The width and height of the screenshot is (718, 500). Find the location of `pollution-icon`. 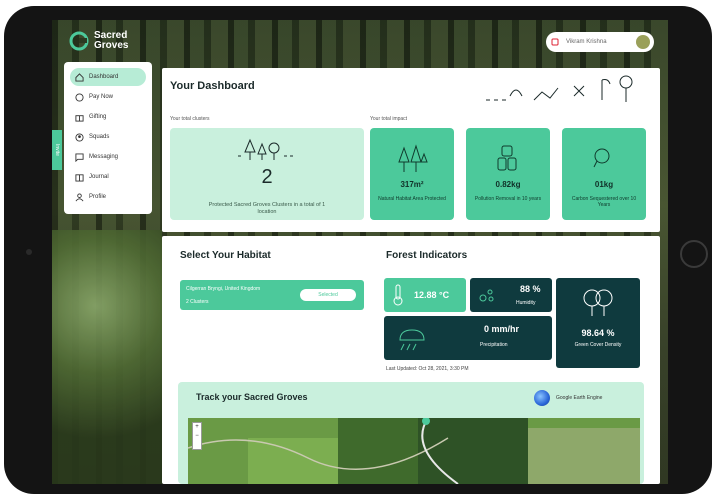

pollution-icon is located at coordinates (507, 158).